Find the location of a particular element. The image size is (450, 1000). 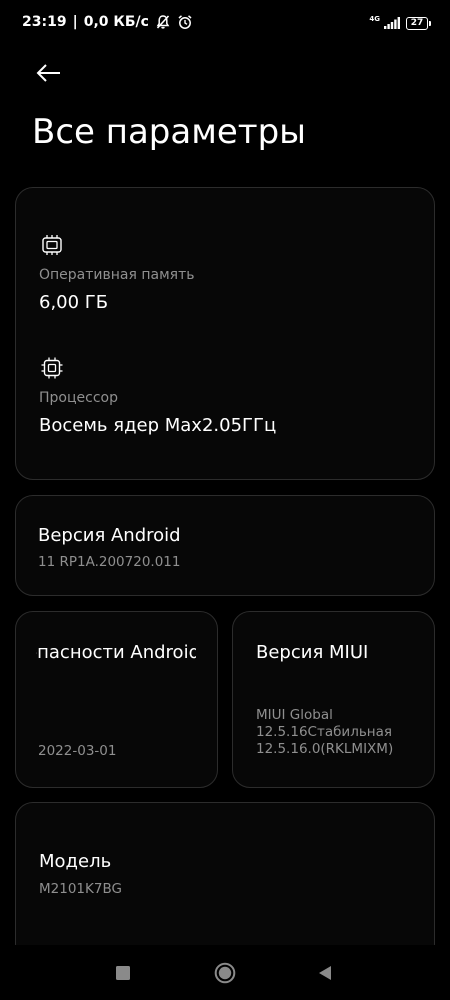

status-left: 23:19 | 0,0 КБ/с is located at coordinates (107, 22).